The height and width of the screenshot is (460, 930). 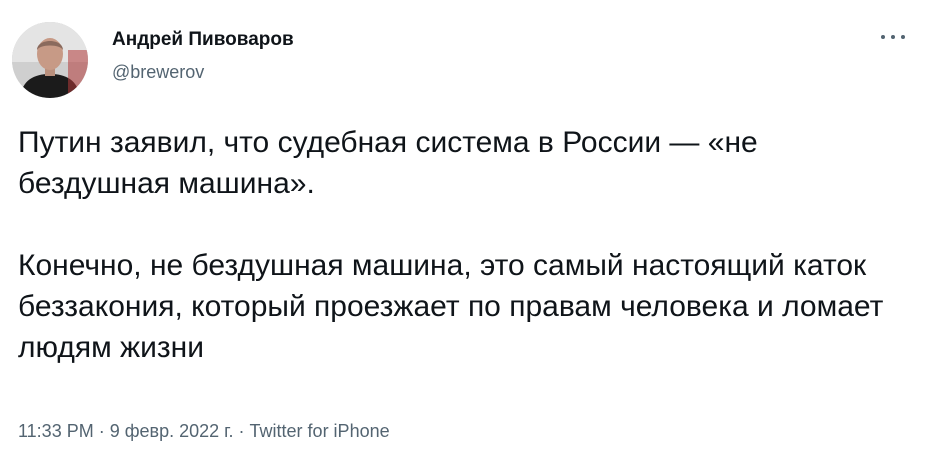 I want to click on author-block: Андрей Пивоваров @brewerov, so click(x=203, y=55).